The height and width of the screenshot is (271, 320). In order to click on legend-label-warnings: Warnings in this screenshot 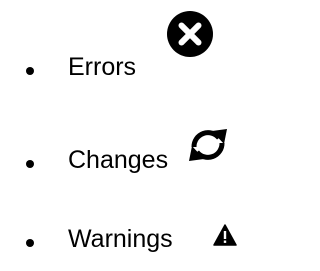, I will do `click(120, 239)`.